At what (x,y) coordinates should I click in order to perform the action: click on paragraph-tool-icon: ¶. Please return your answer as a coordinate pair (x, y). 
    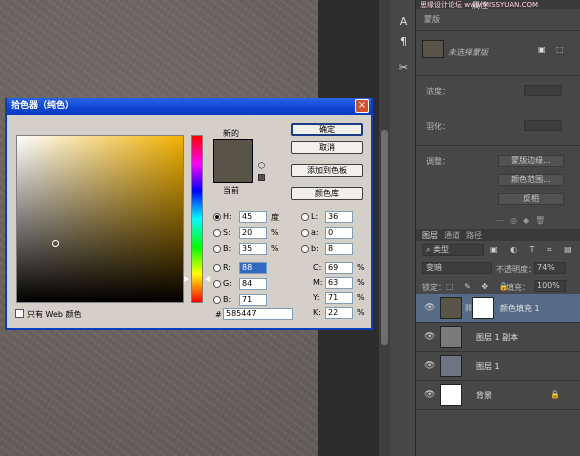
    Looking at the image, I should click on (403, 41).